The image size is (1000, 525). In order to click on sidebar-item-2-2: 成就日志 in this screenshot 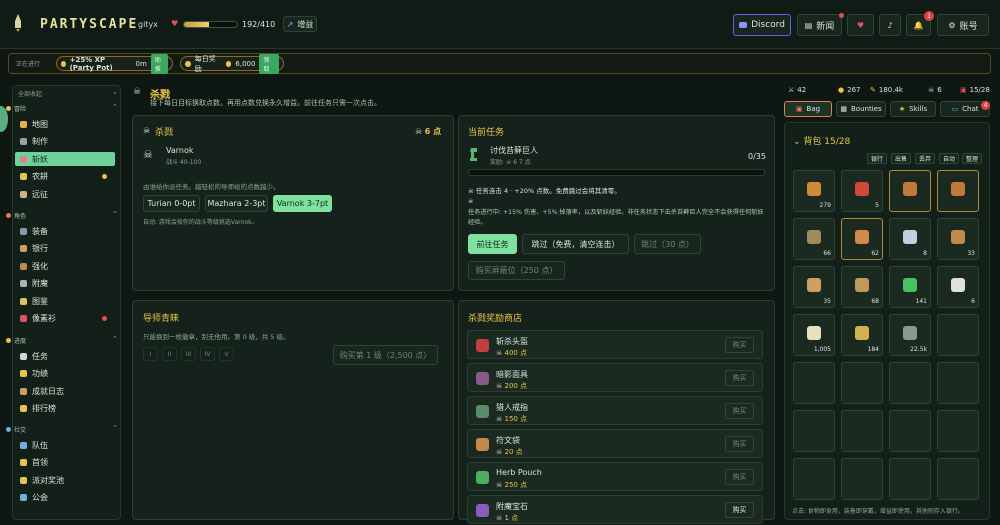, I will do `click(65, 391)`.